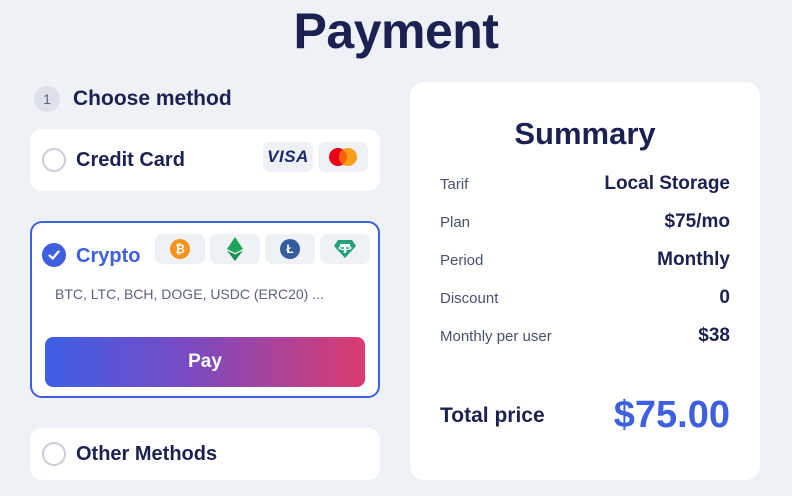 This screenshot has height=496, width=792. I want to click on bitcoin-coin: ₿, so click(180, 249).